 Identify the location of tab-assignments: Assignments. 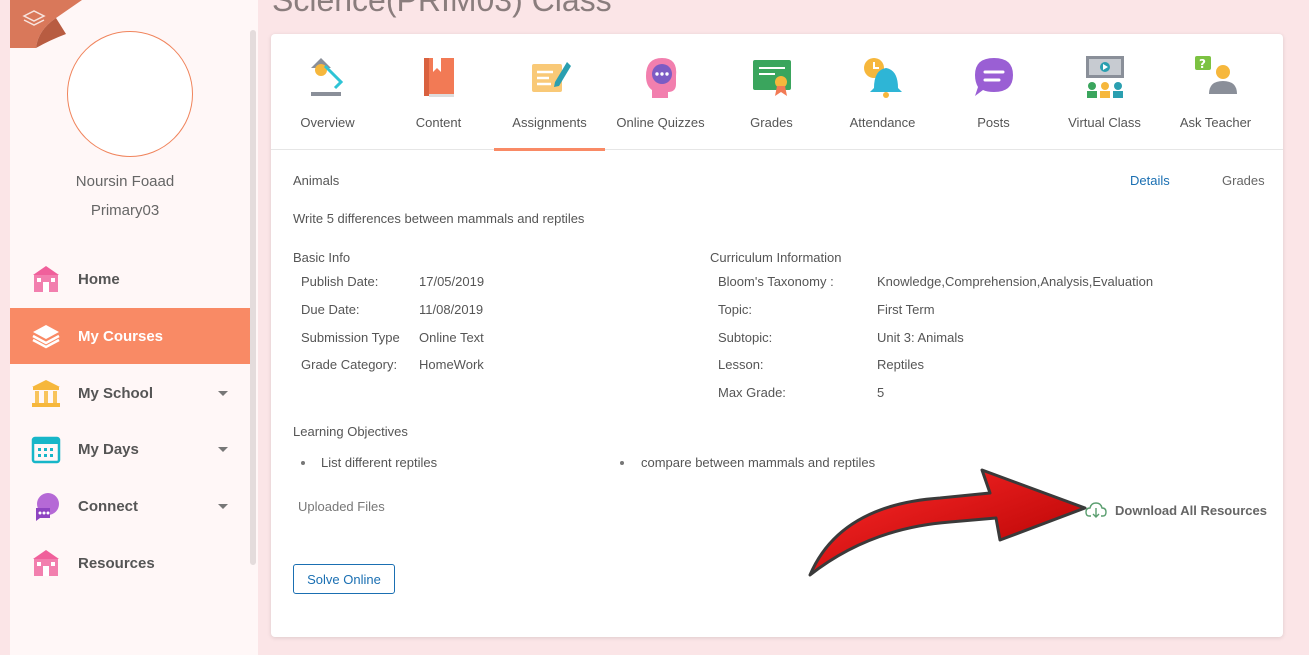
(549, 92).